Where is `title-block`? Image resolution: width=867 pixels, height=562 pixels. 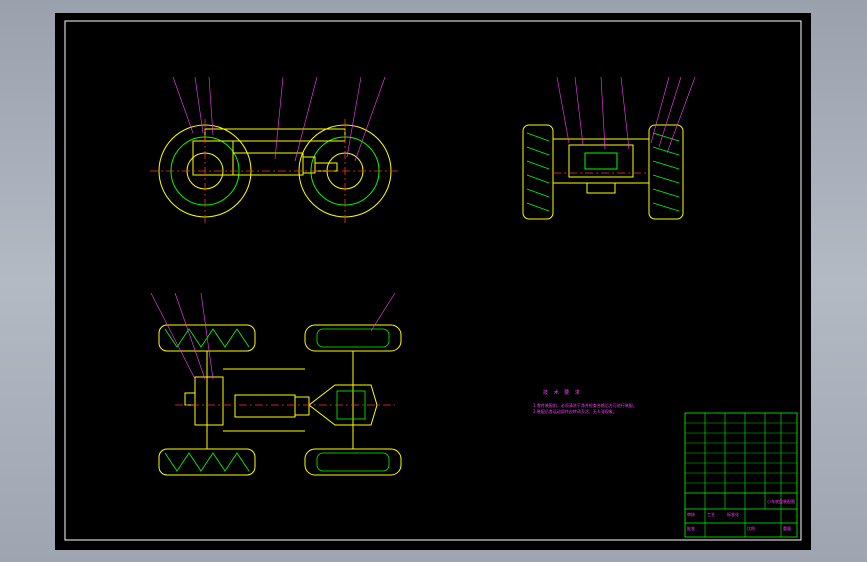 title-block is located at coordinates (741, 475).